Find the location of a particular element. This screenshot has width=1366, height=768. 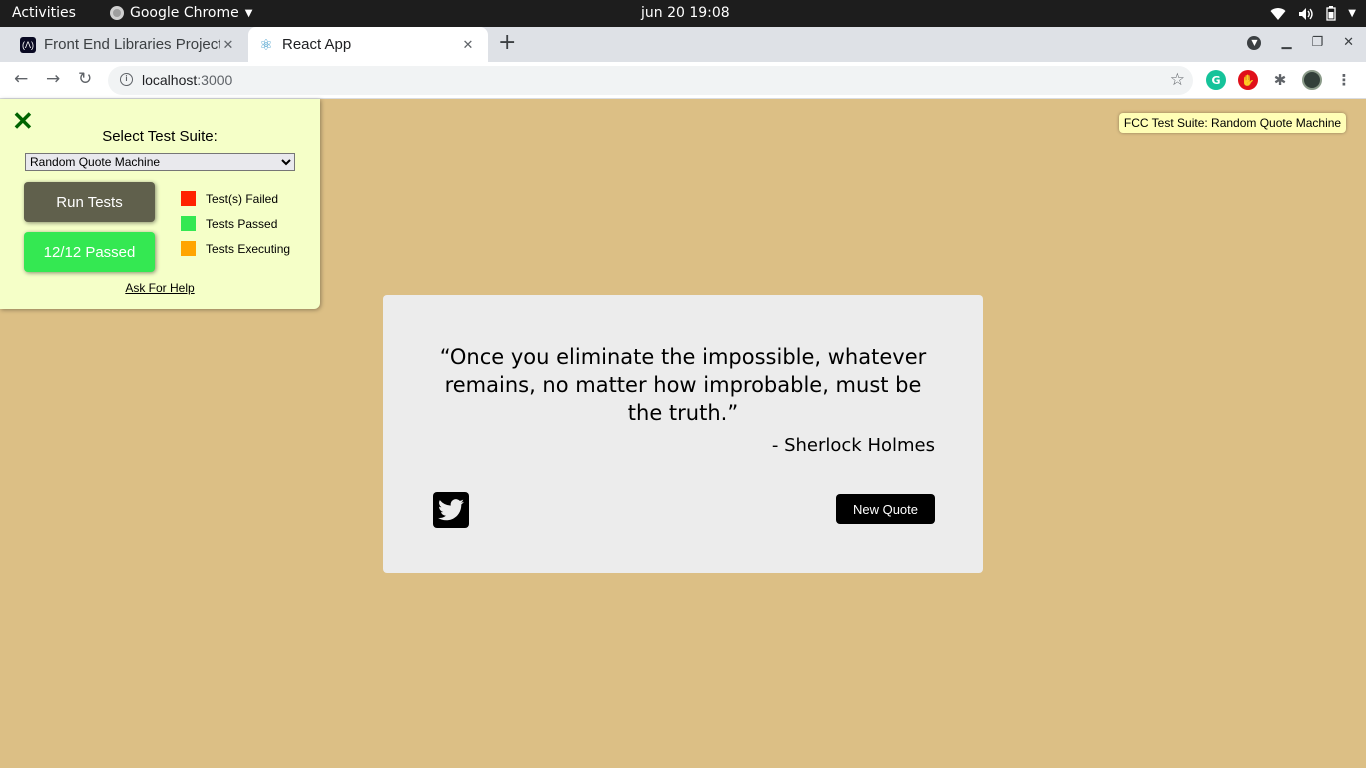

executing-swatch is located at coordinates (188, 248).